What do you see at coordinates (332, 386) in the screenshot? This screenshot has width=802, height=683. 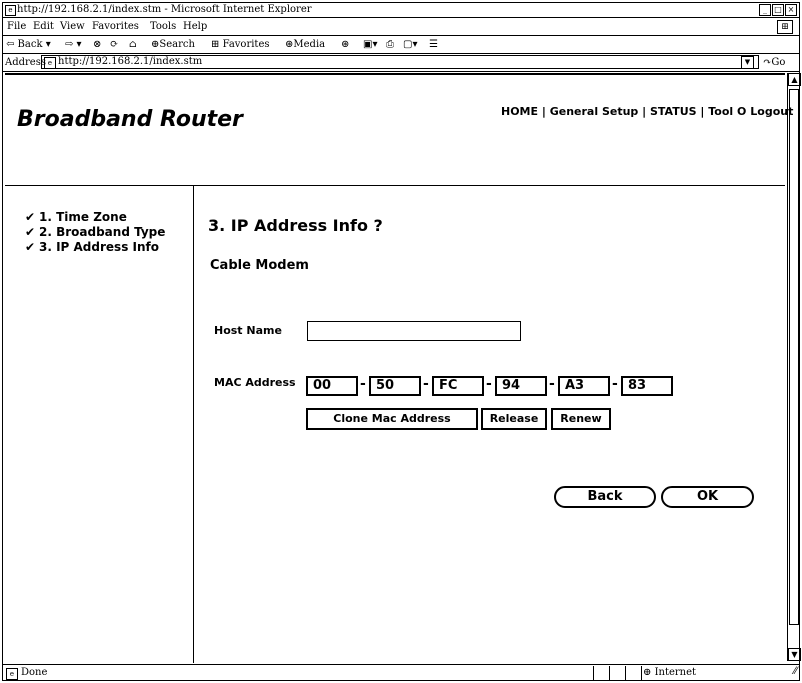 I see `mac-octet-1: 00` at bounding box center [332, 386].